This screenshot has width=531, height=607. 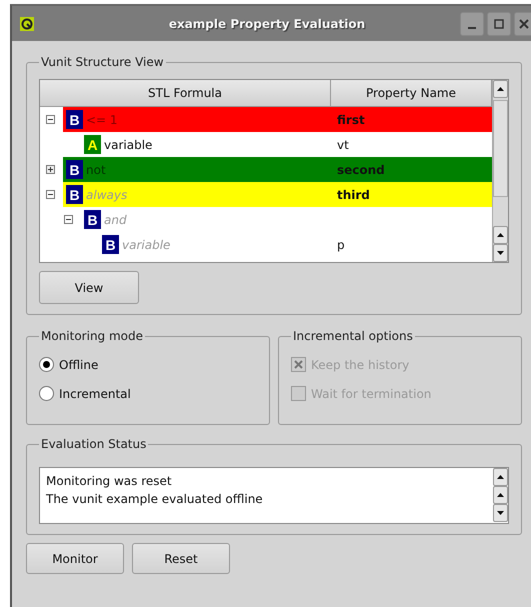 What do you see at coordinates (109, 481) in the screenshot?
I see `log-line: Monitoring was reset` at bounding box center [109, 481].